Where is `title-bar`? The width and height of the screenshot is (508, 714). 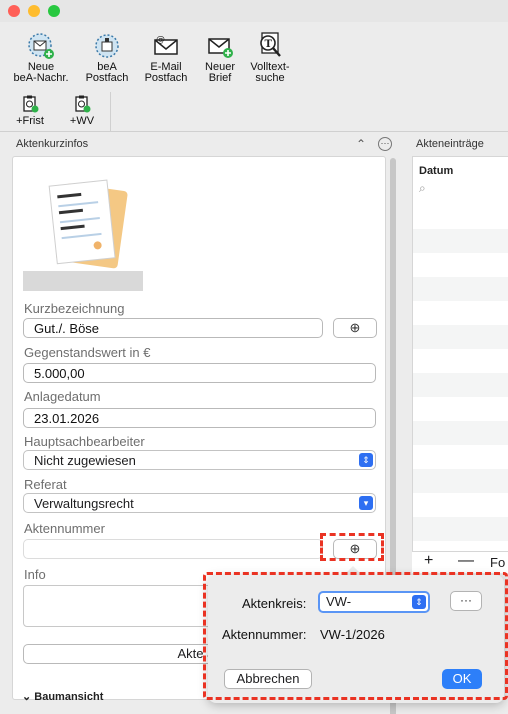 title-bar is located at coordinates (254, 11).